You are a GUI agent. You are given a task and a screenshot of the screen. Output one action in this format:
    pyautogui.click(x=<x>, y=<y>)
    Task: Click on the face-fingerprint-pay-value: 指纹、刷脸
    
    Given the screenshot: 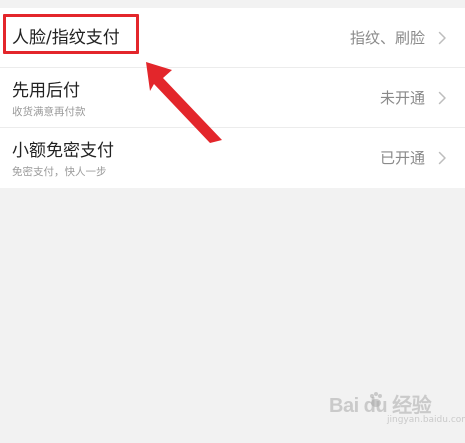 What is the action you would take?
    pyautogui.click(x=387, y=38)
    